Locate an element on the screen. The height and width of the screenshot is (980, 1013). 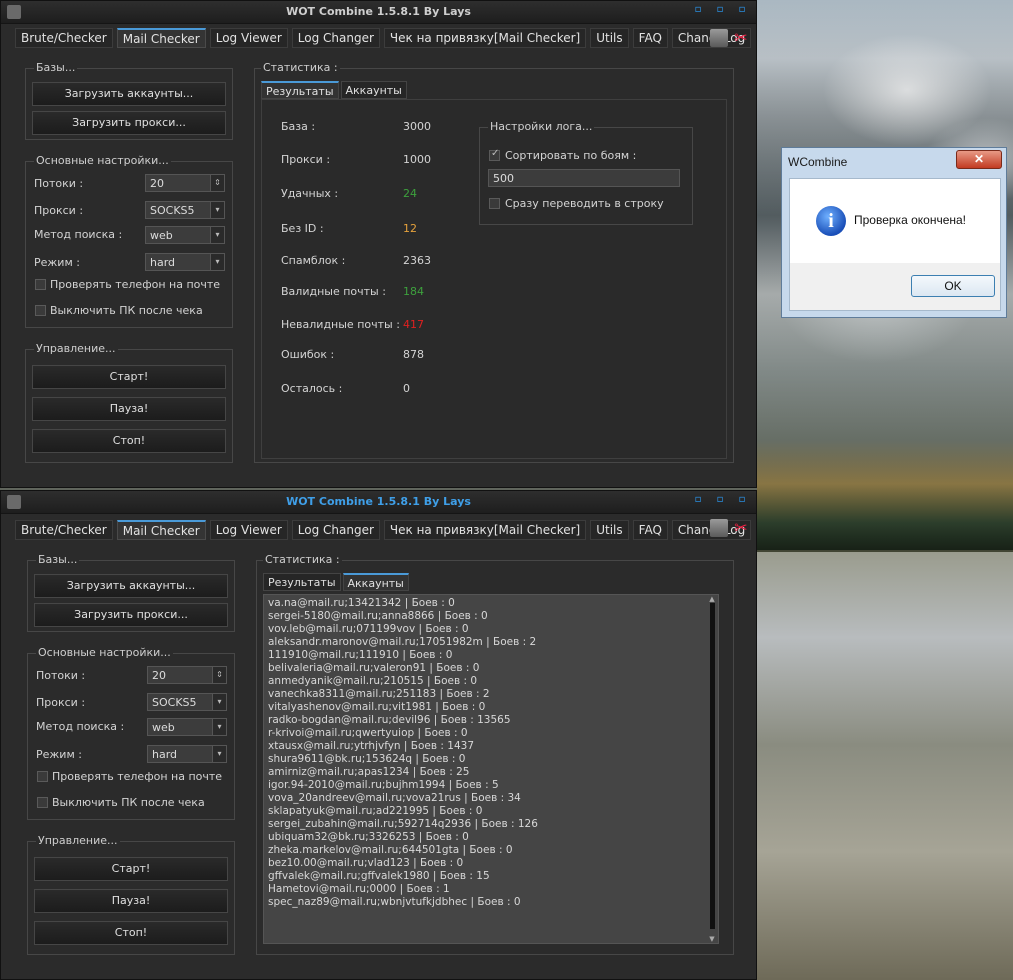
list-item: vov.leb@mail.ru;071199vov | Боев : 0 is located at coordinates (493, 629).